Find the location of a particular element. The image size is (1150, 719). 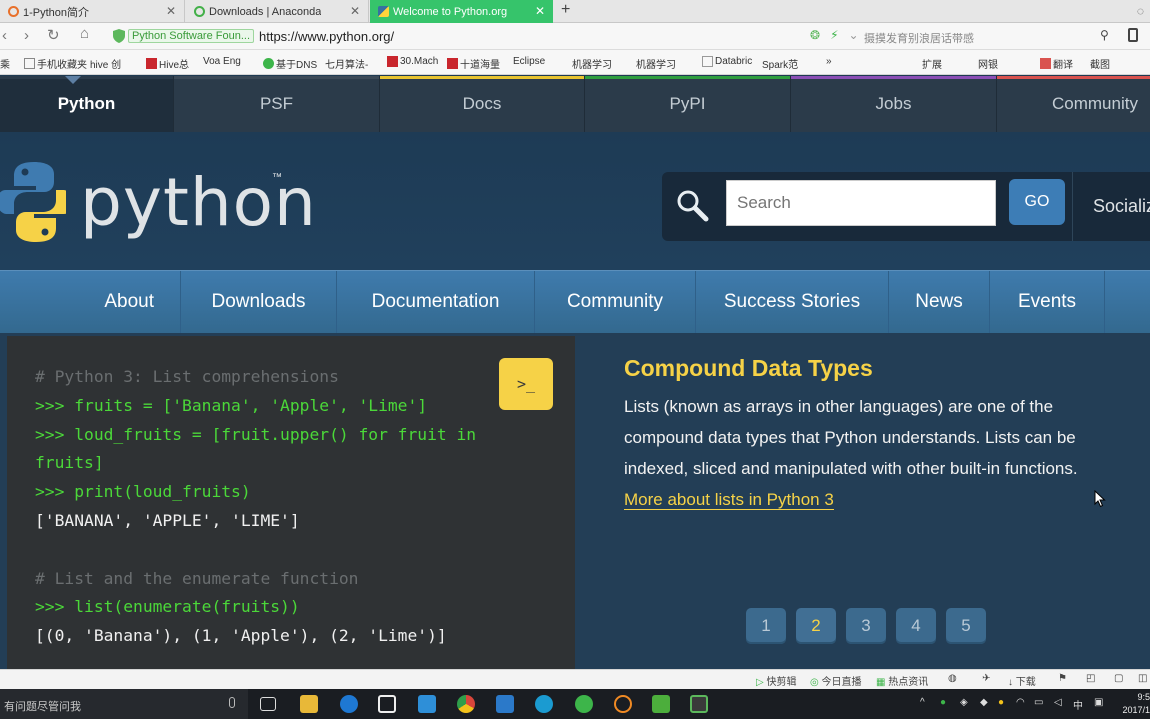

top-nav-python: Python is located at coordinates (87, 104).